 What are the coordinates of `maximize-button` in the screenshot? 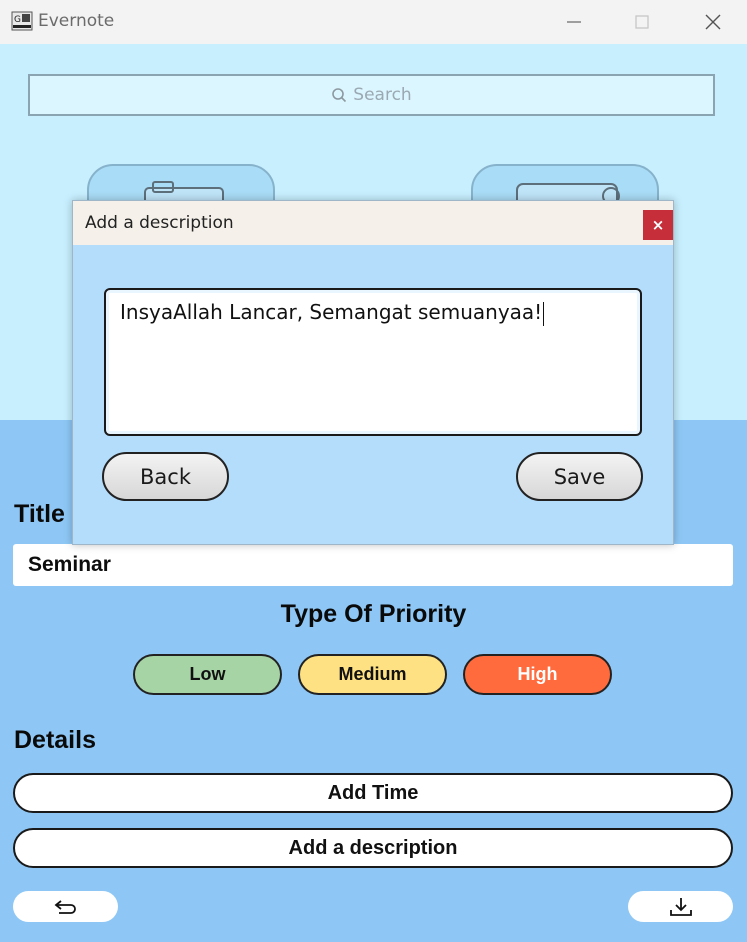 It's located at (642, 22).